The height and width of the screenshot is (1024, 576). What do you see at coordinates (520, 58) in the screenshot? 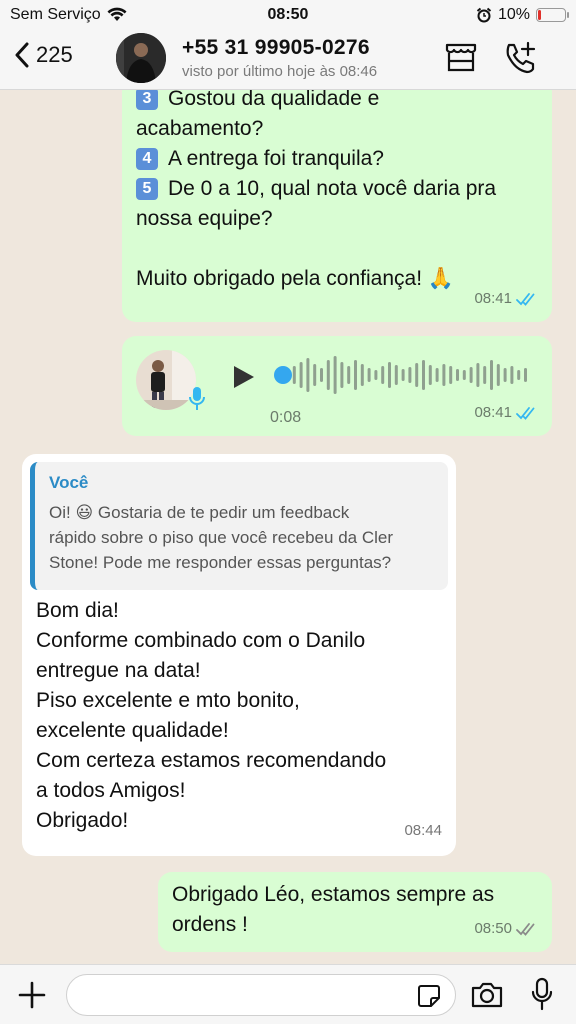
I see `call-add-icon` at bounding box center [520, 58].